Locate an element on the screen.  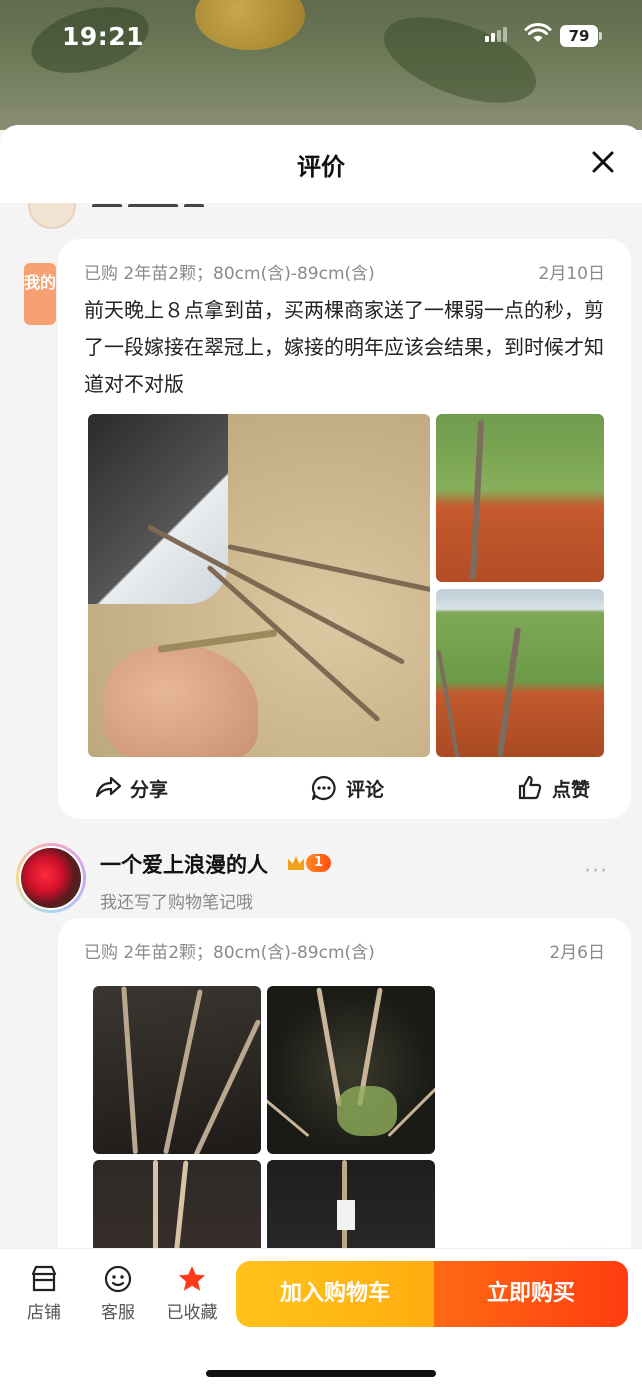
battery-indicator: 79 is located at coordinates (581, 36).